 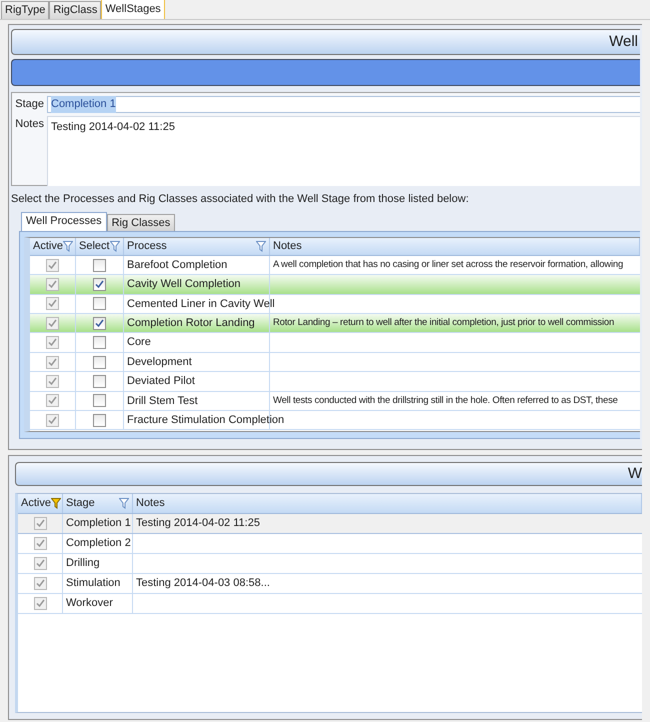 What do you see at coordinates (64, 221) in the screenshot?
I see `tab: Well Processes` at bounding box center [64, 221].